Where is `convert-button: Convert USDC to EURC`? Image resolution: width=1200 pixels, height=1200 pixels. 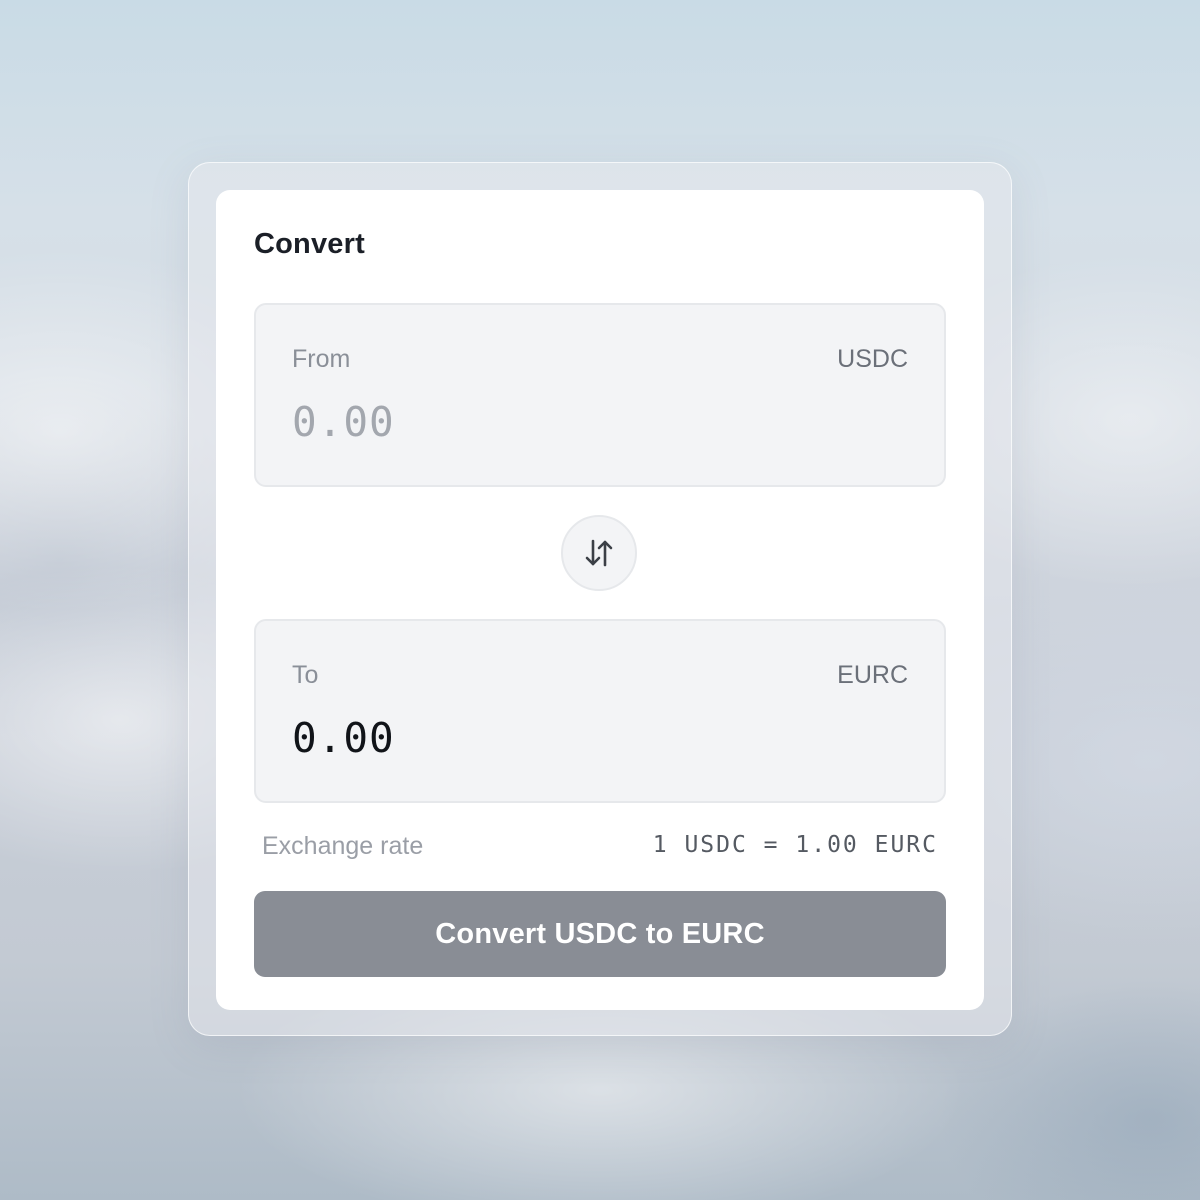 convert-button: Convert USDC to EURC is located at coordinates (600, 934).